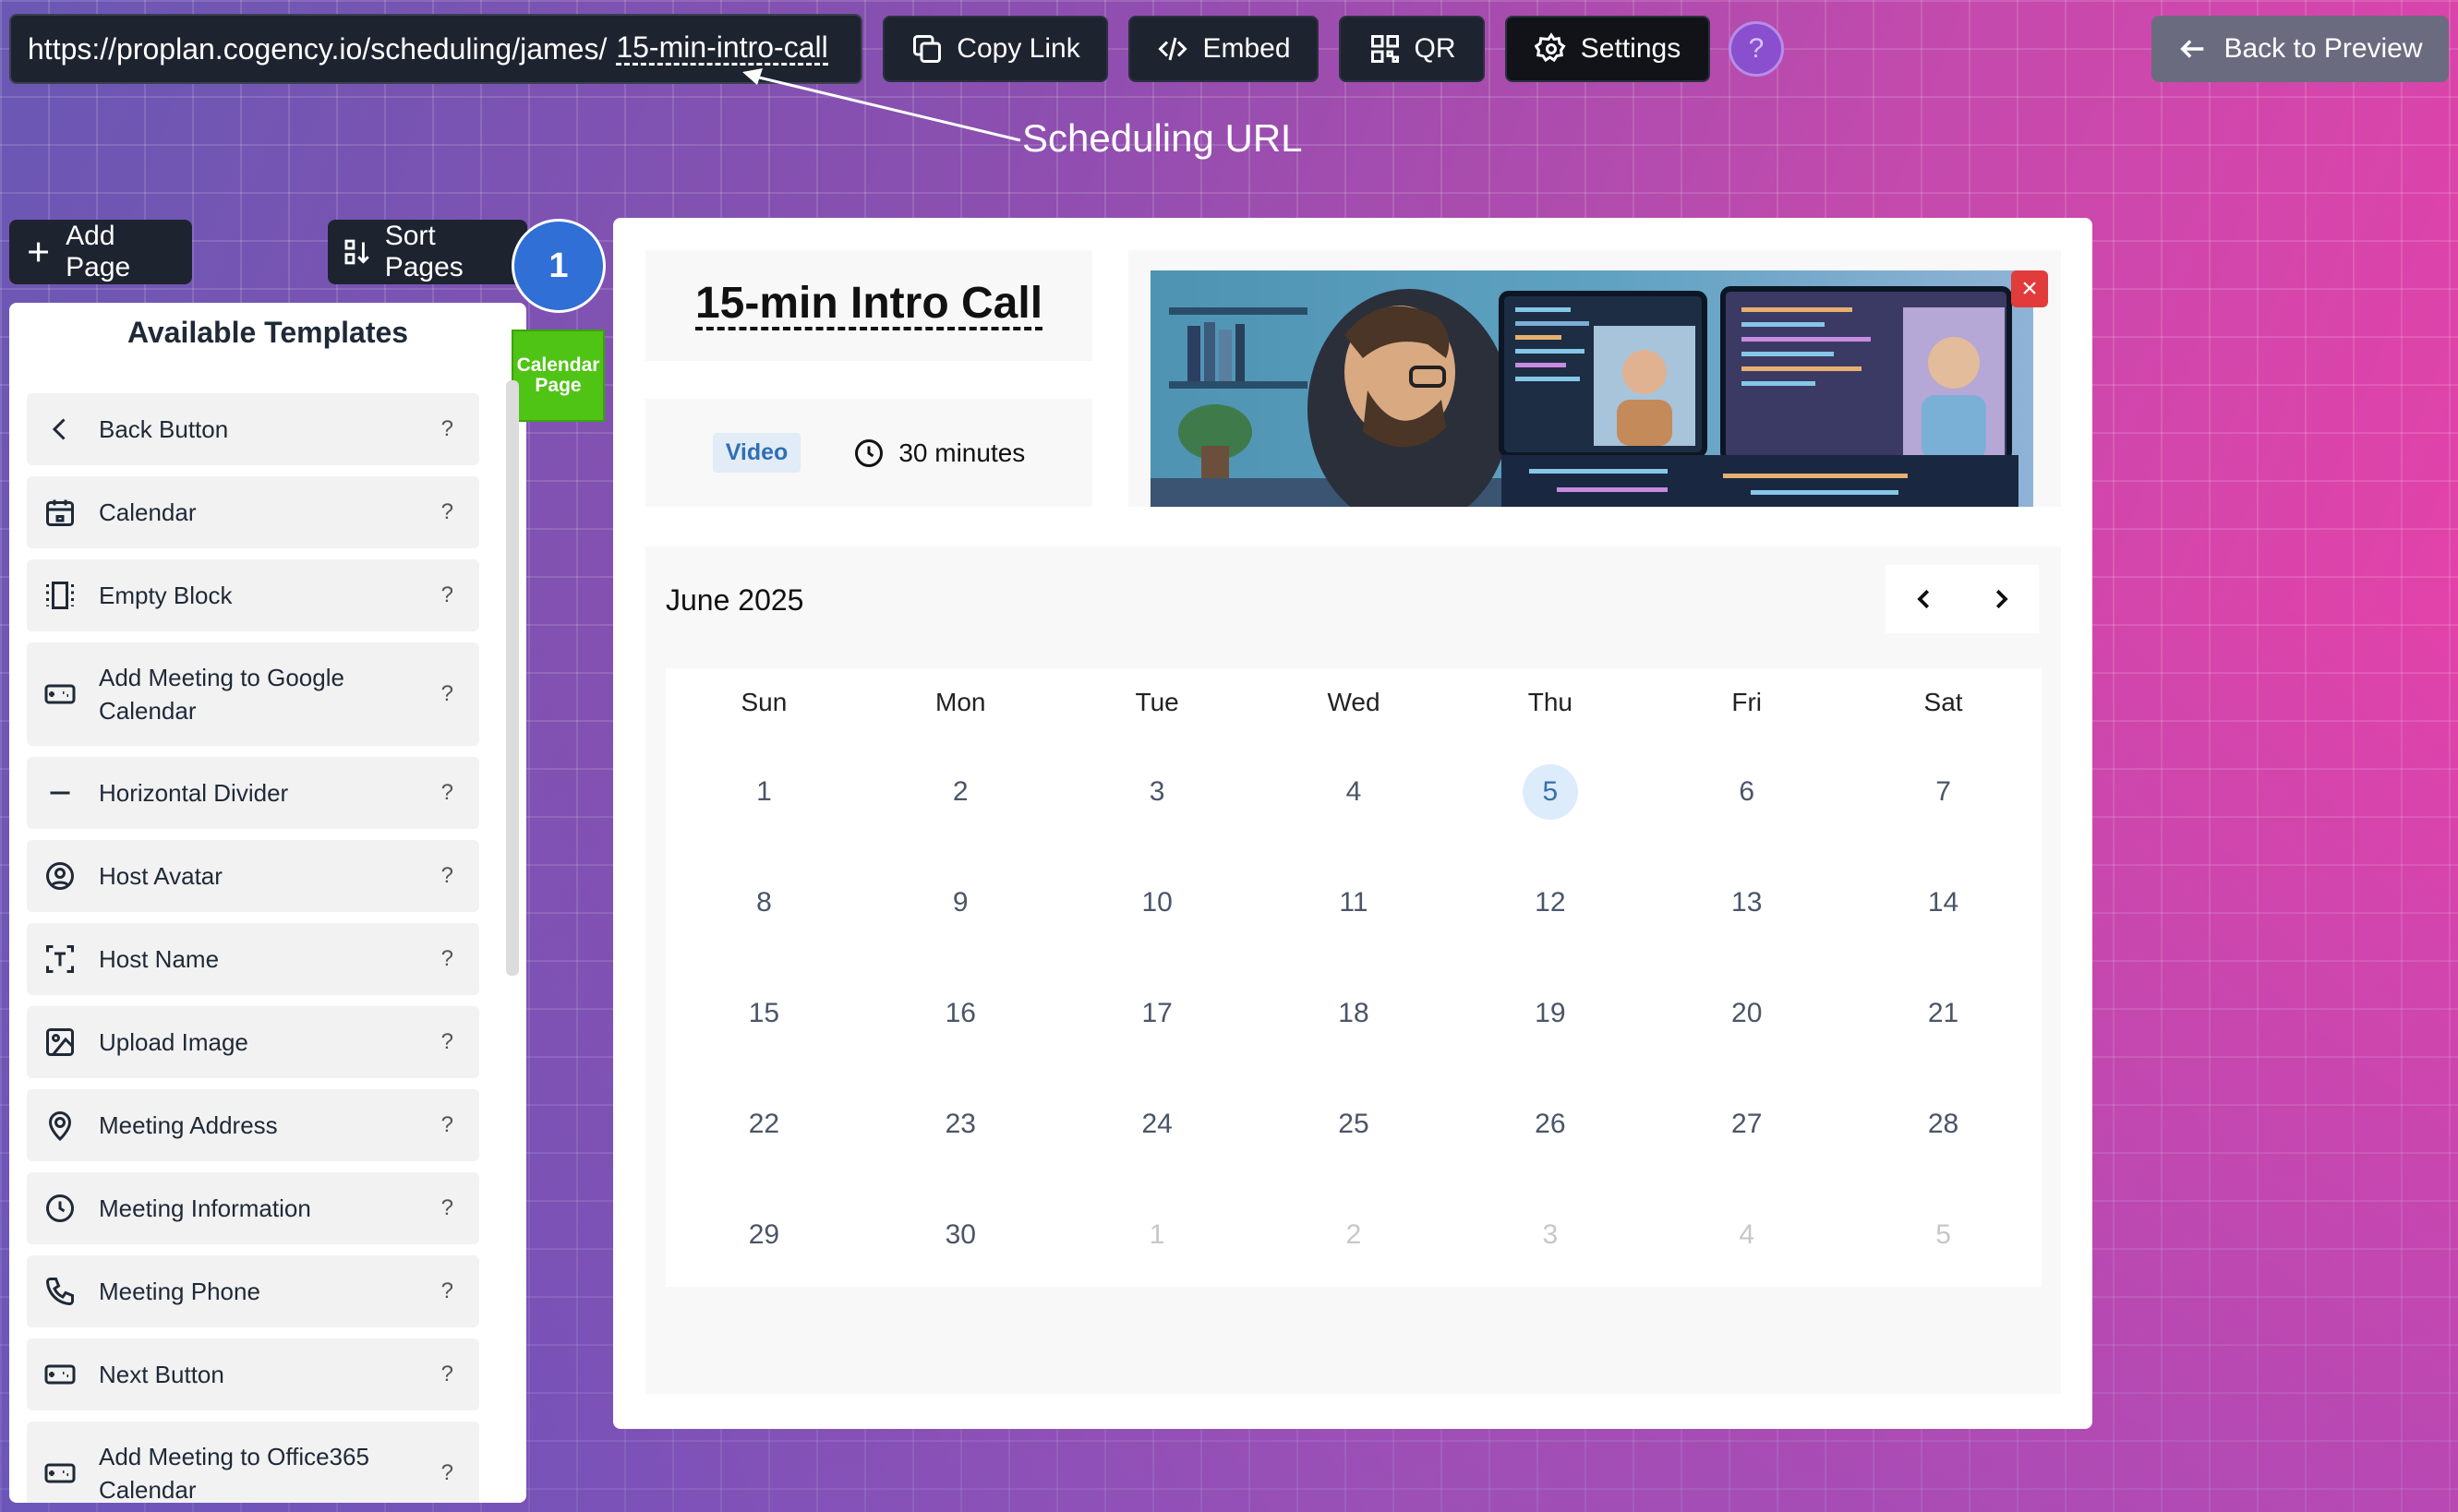  What do you see at coordinates (1354, 902) in the screenshot?
I see `calendar-day: 11` at bounding box center [1354, 902].